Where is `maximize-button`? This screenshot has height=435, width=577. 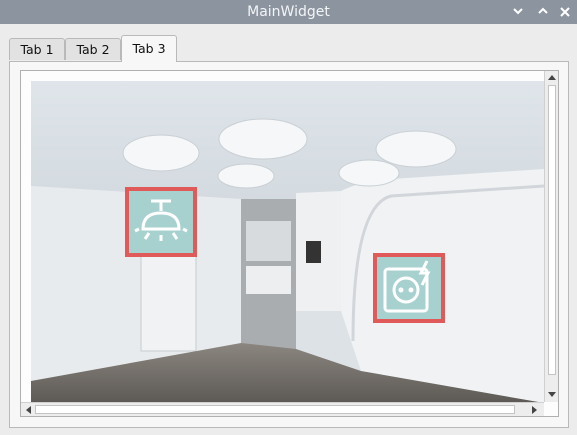 maximize-button is located at coordinates (543, 12).